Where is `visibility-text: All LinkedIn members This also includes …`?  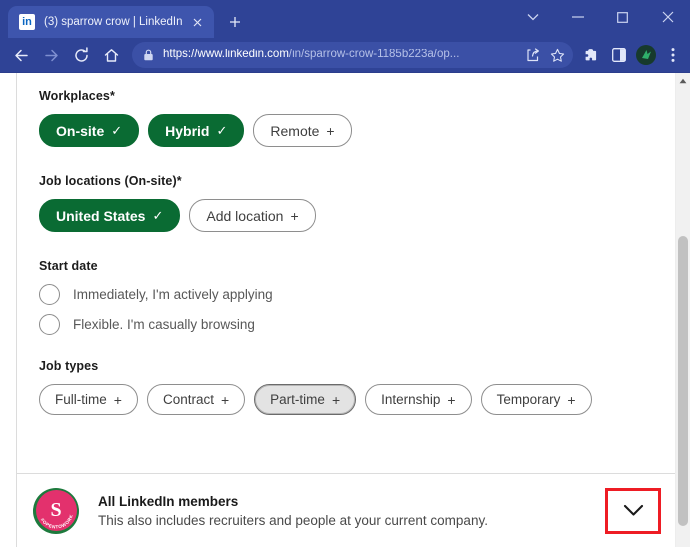
visibility-text: All LinkedIn members This also includes … is located at coordinates (351, 511).